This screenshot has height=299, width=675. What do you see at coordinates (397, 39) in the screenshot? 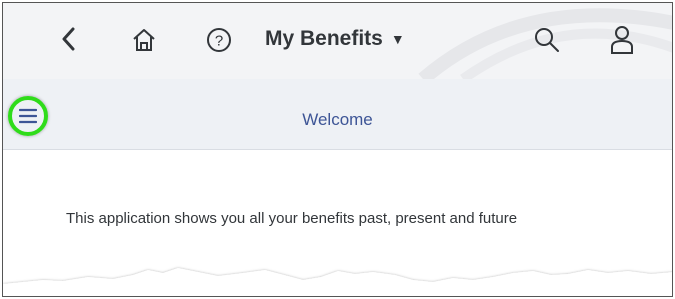
I see `dropdown-caret-icon: ▼` at bounding box center [397, 39].